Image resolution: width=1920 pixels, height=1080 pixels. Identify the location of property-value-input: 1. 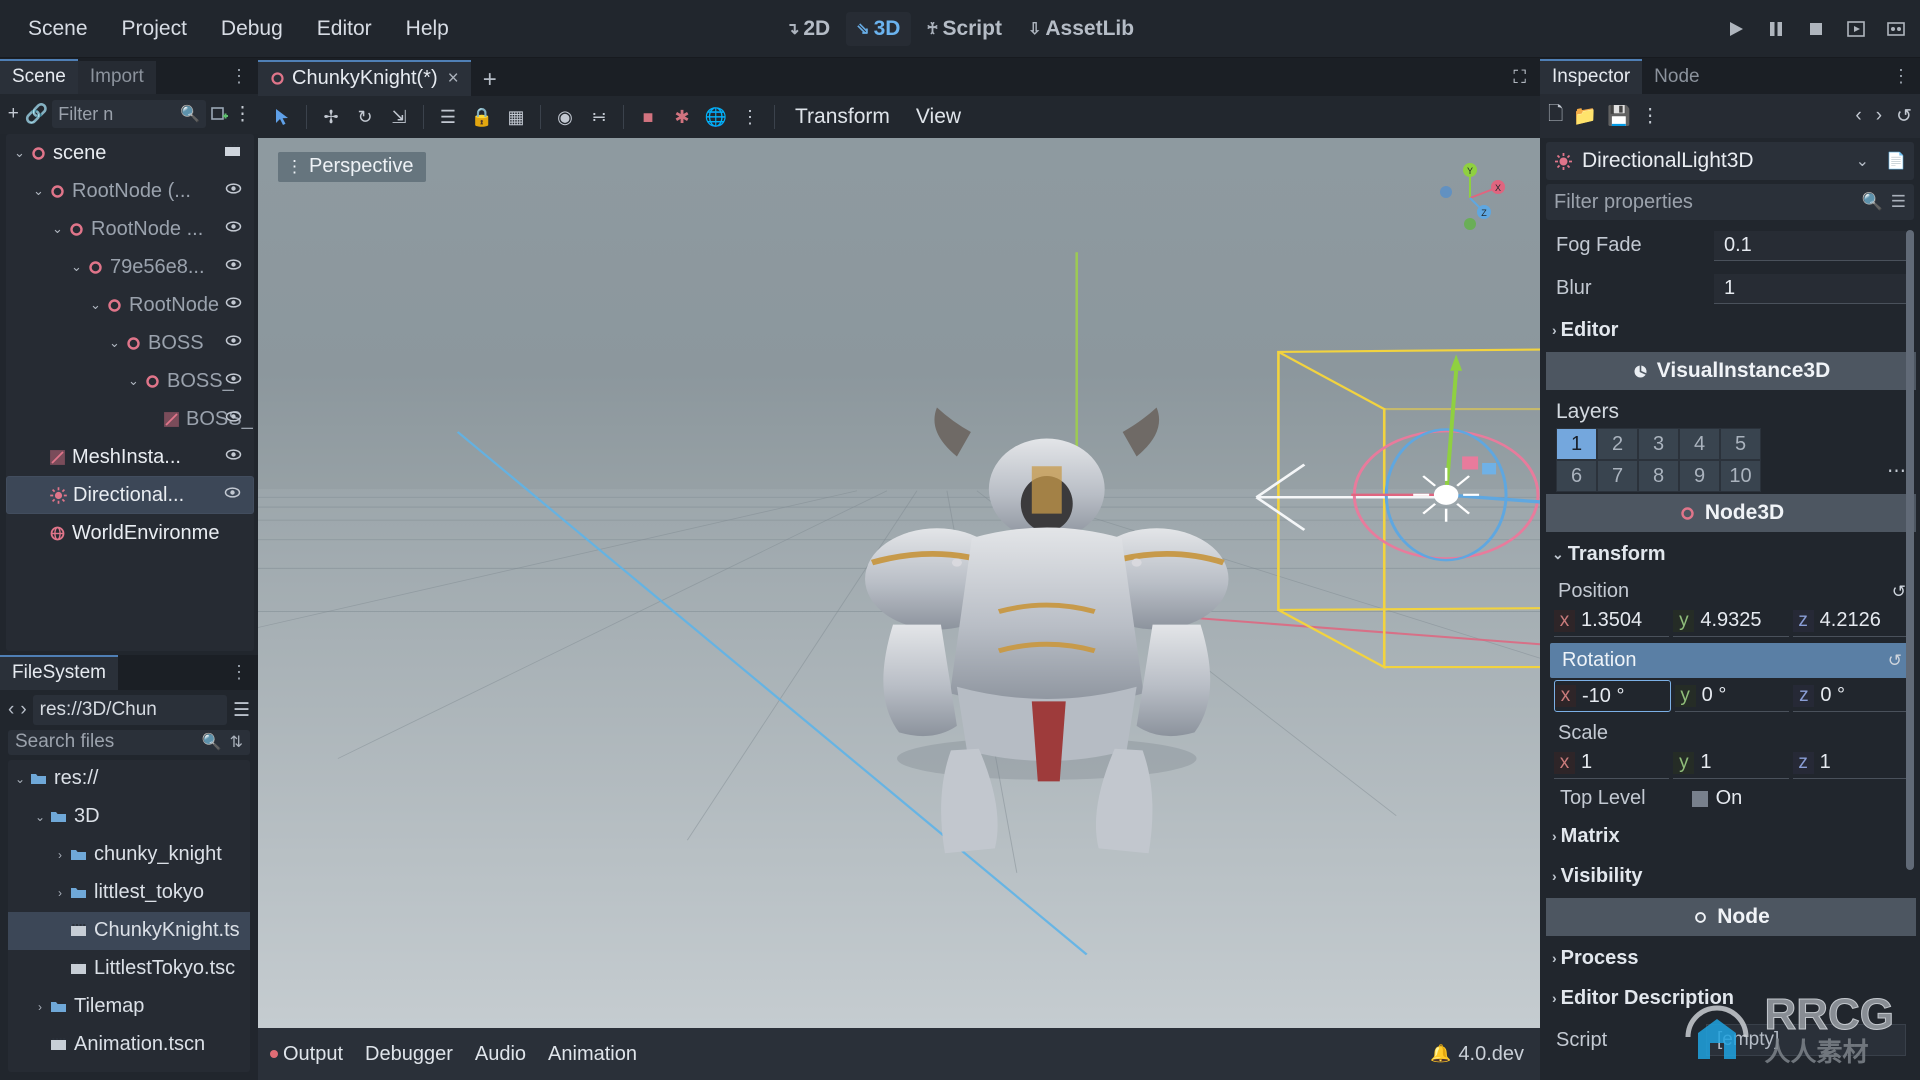
(1810, 288).